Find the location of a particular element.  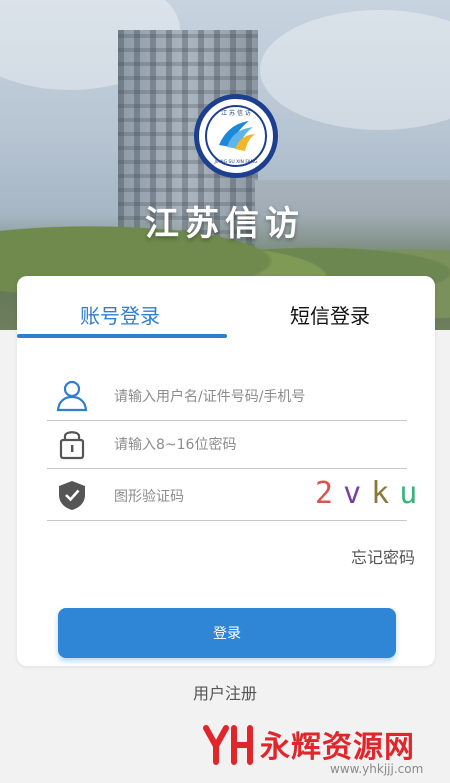

username-field: 请输入用户名/证件号码/手机号 is located at coordinates (227, 397).